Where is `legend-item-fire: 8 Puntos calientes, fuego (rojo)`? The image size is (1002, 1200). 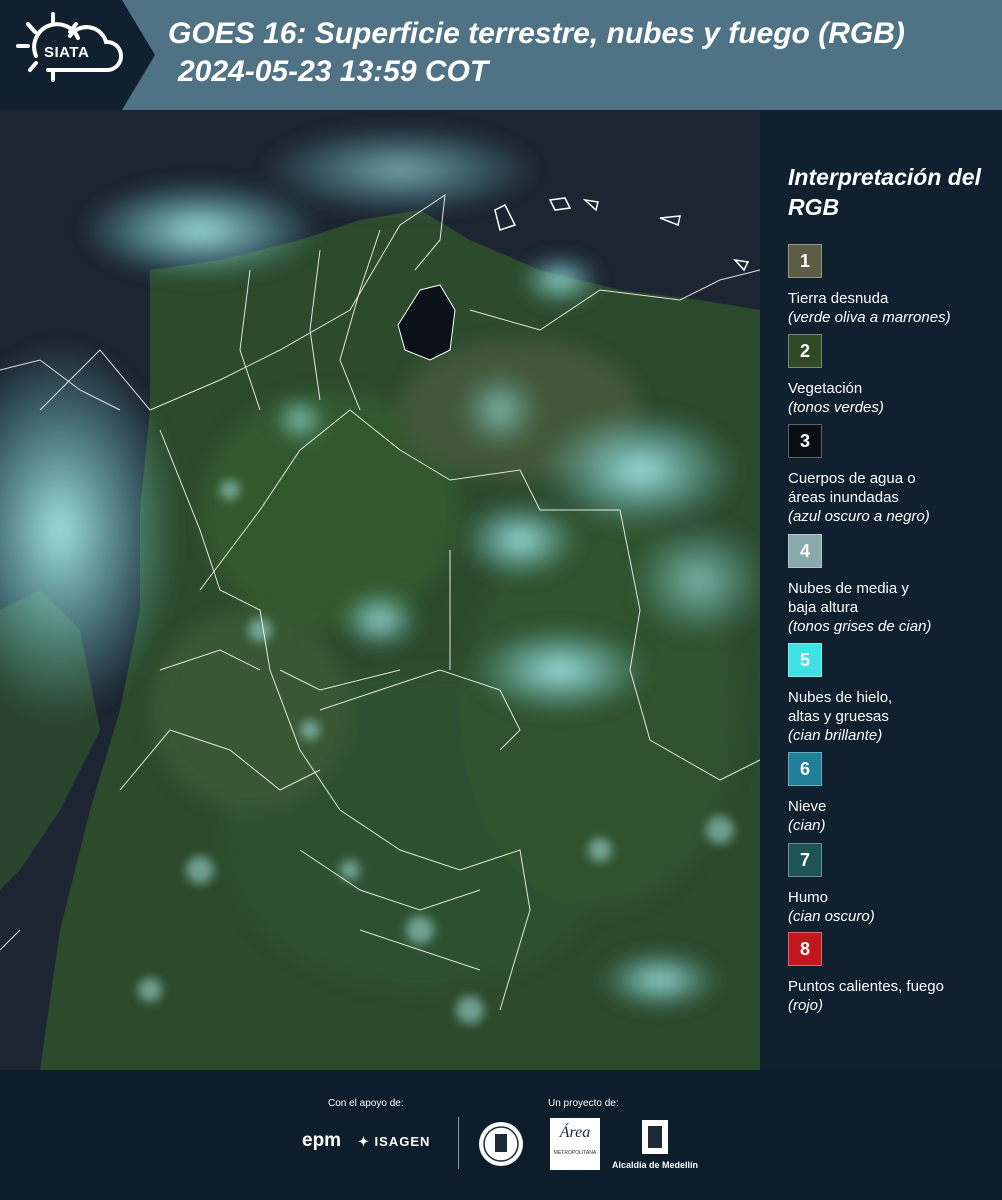
legend-item-fire: 8 Puntos calientes, fuego (rojo) is located at coordinates (893, 973).